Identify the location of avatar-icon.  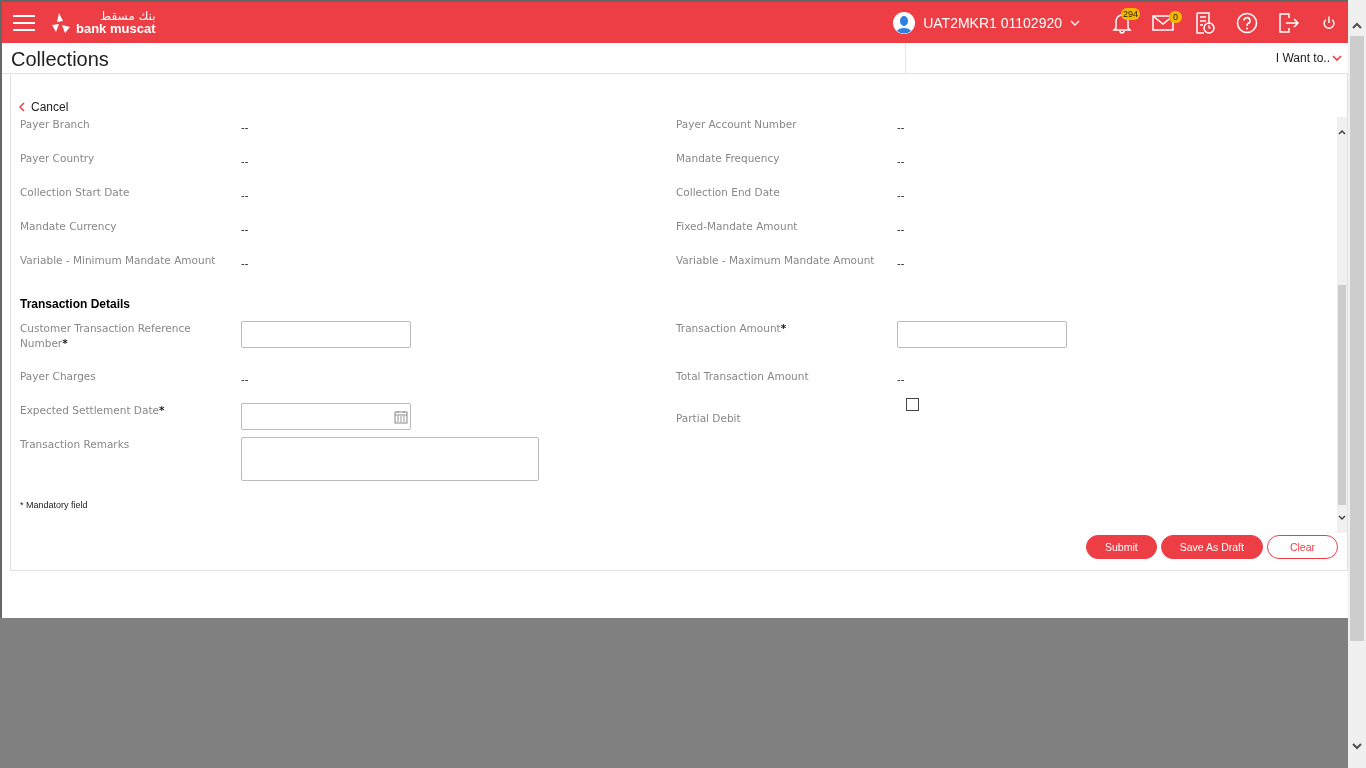
(904, 22).